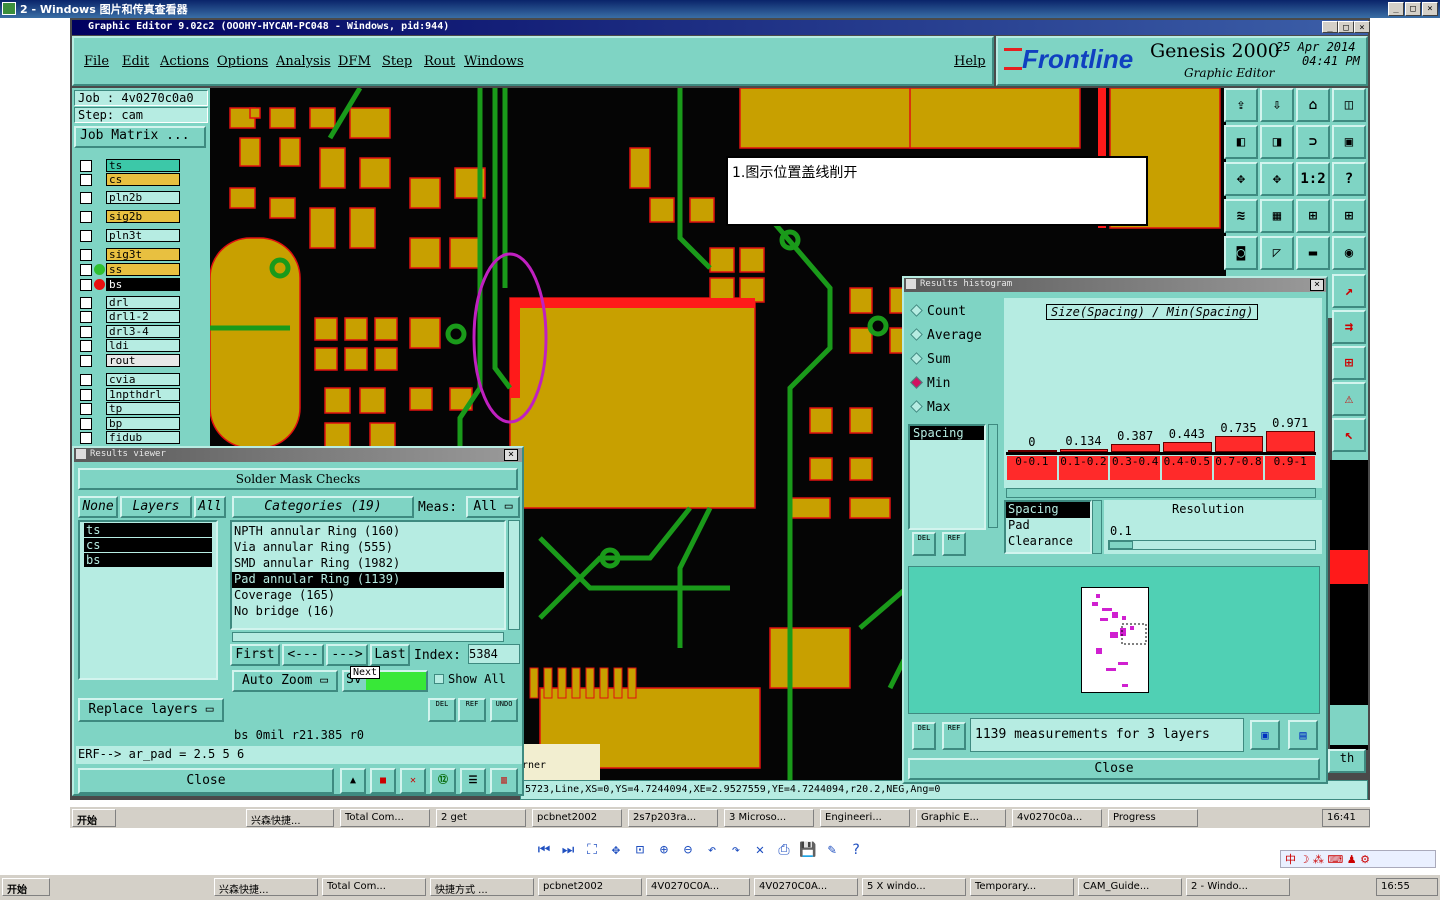 The width and height of the screenshot is (1440, 900). Describe the element at coordinates (954, 736) in the screenshot. I see `dist-ref-button: REF` at that location.